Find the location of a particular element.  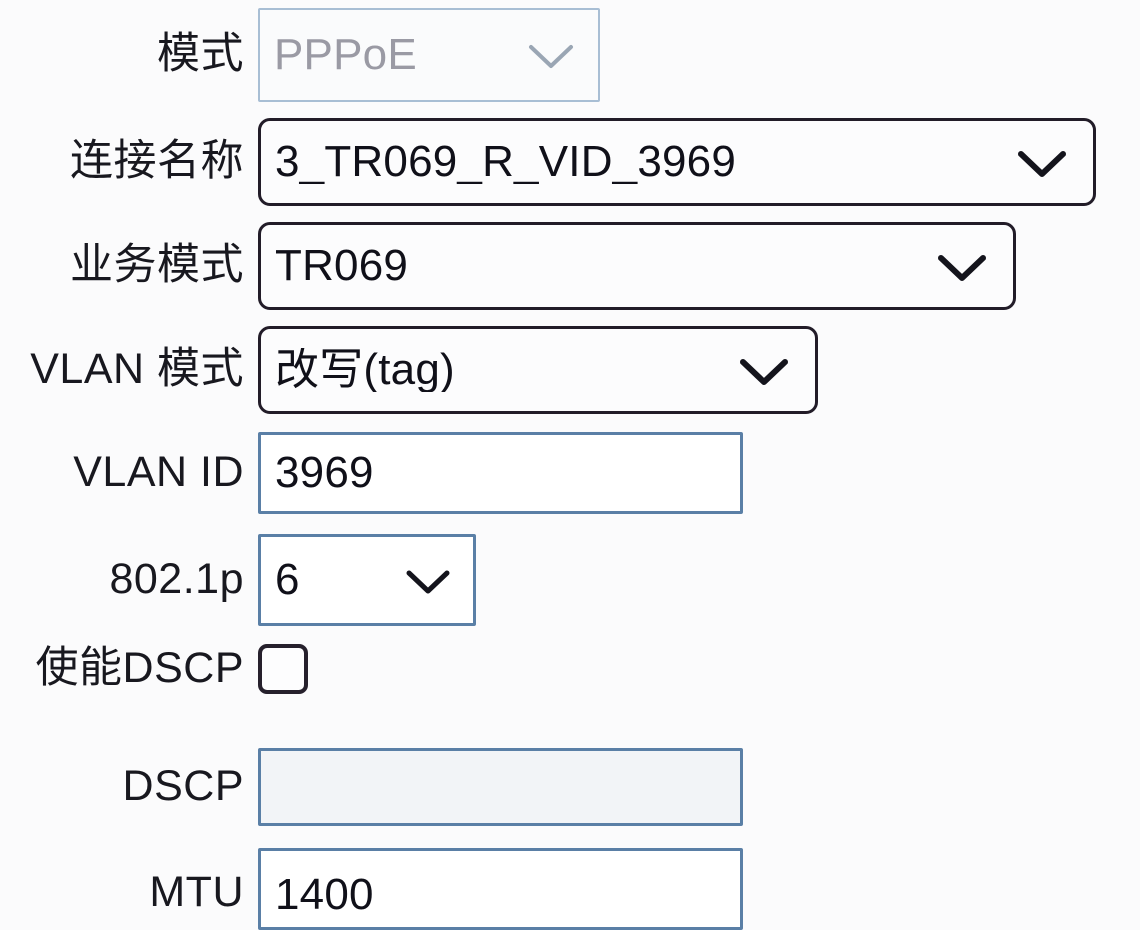

dscp-enable-checkbox is located at coordinates (283, 669).